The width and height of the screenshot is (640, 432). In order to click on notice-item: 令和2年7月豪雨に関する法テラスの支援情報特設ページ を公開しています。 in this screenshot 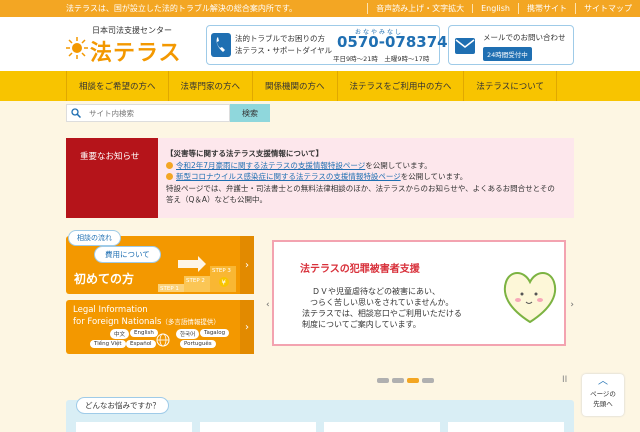, I will do `click(368, 166)`.